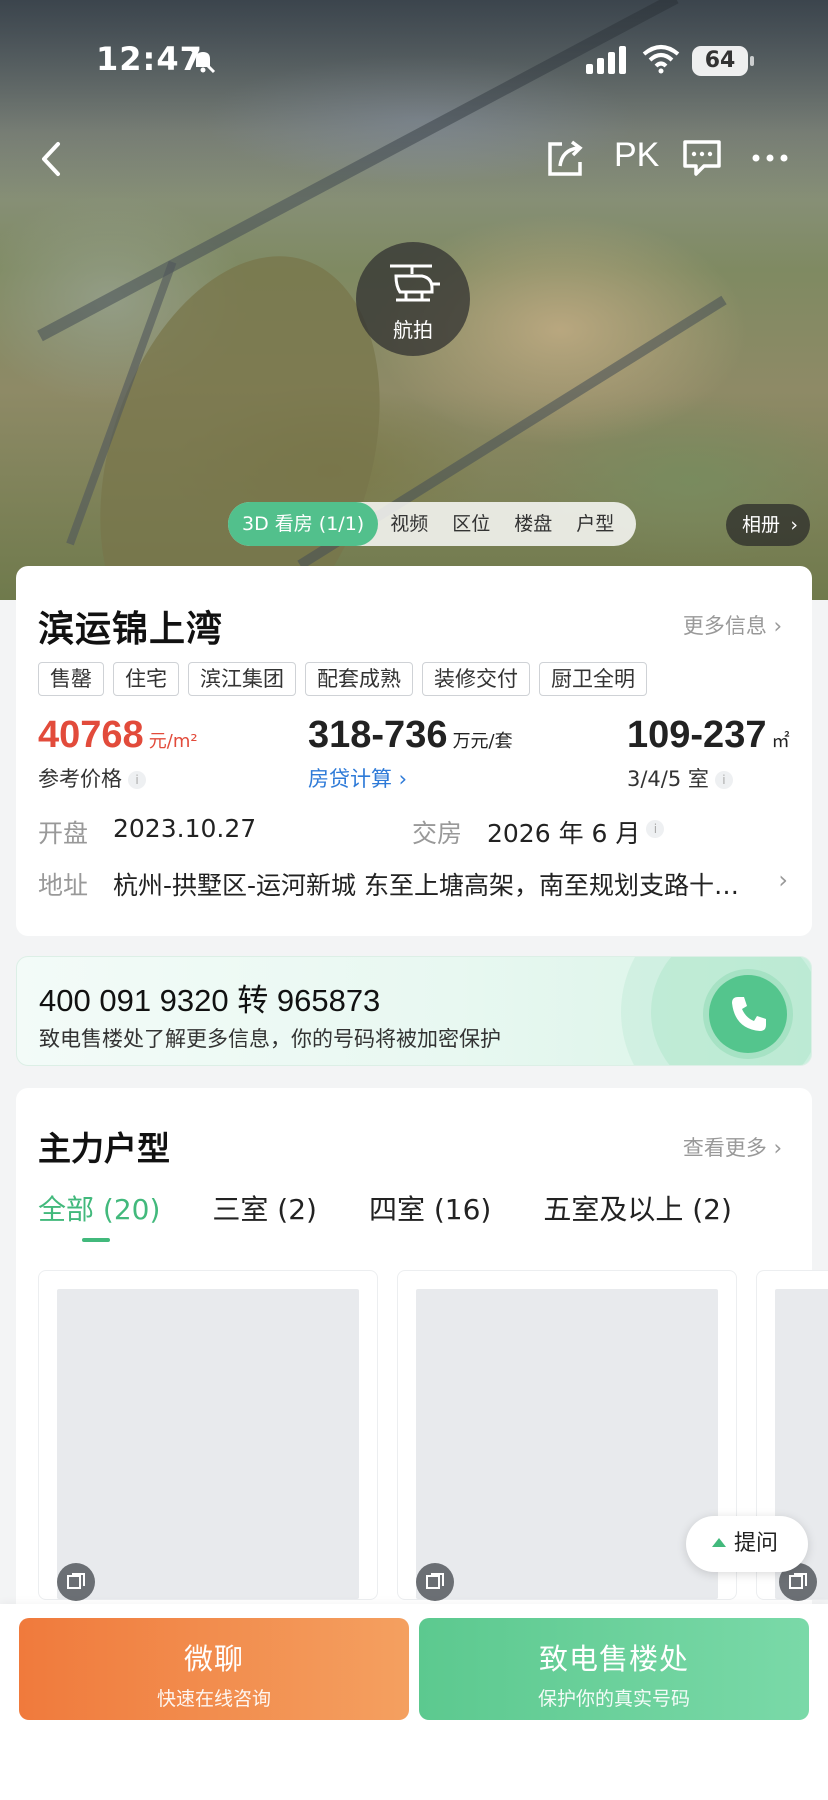 This screenshot has width=828, height=1800. Describe the element at coordinates (661, 59) in the screenshot. I see `wifi-icon` at that location.